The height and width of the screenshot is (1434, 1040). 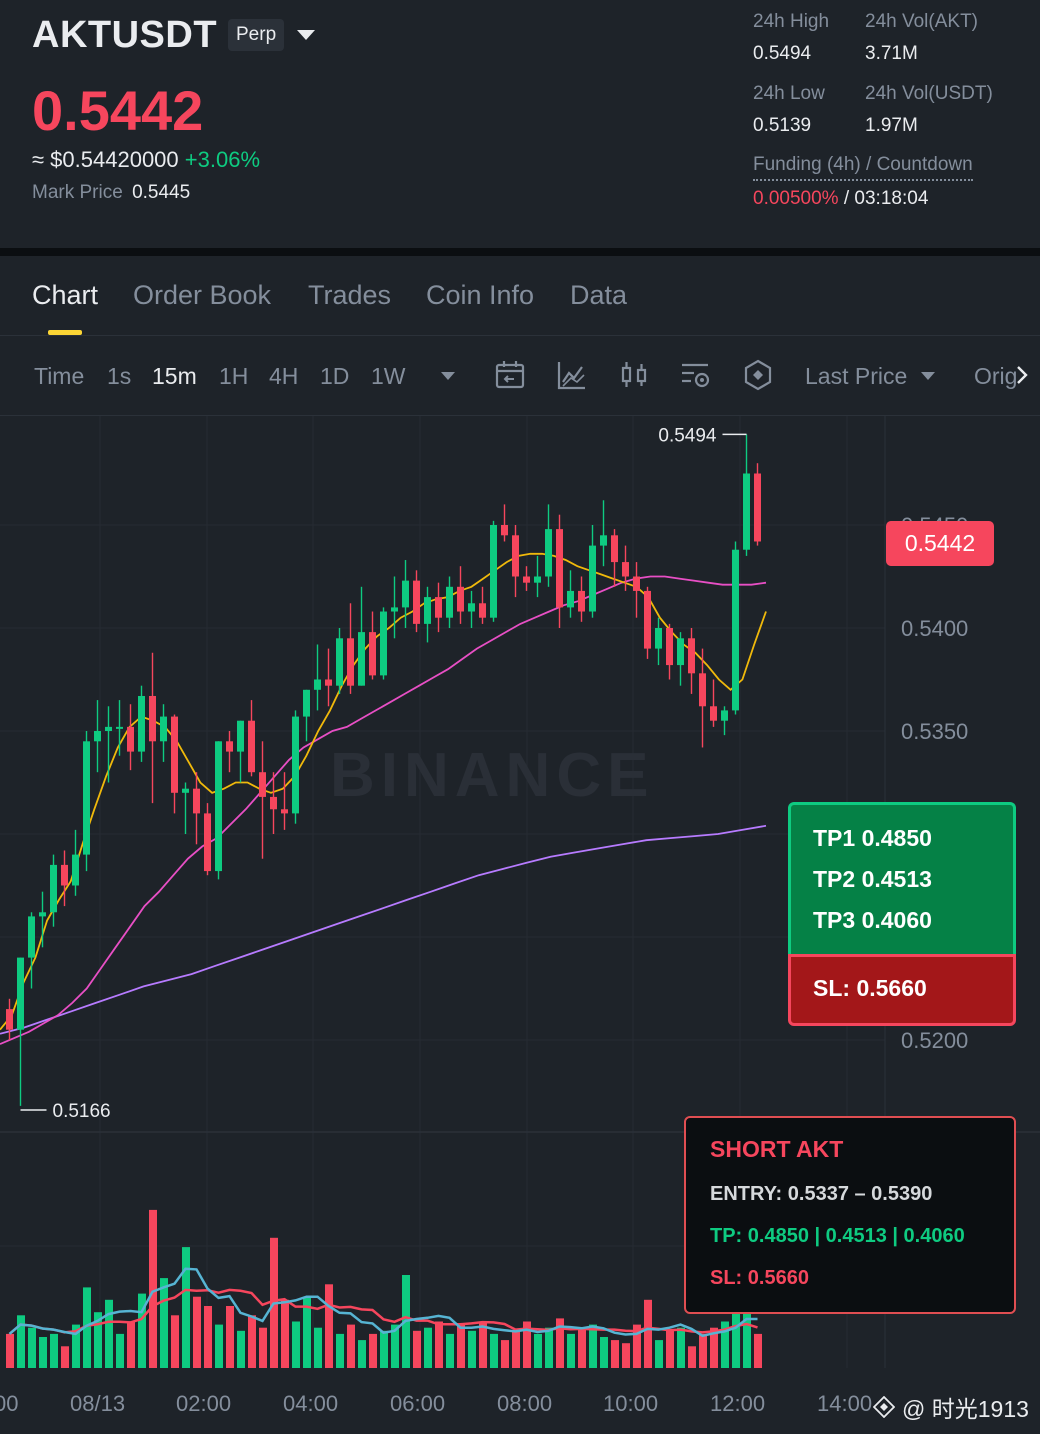 What do you see at coordinates (119, 376) in the screenshot?
I see `interval-1s: 1s` at bounding box center [119, 376].